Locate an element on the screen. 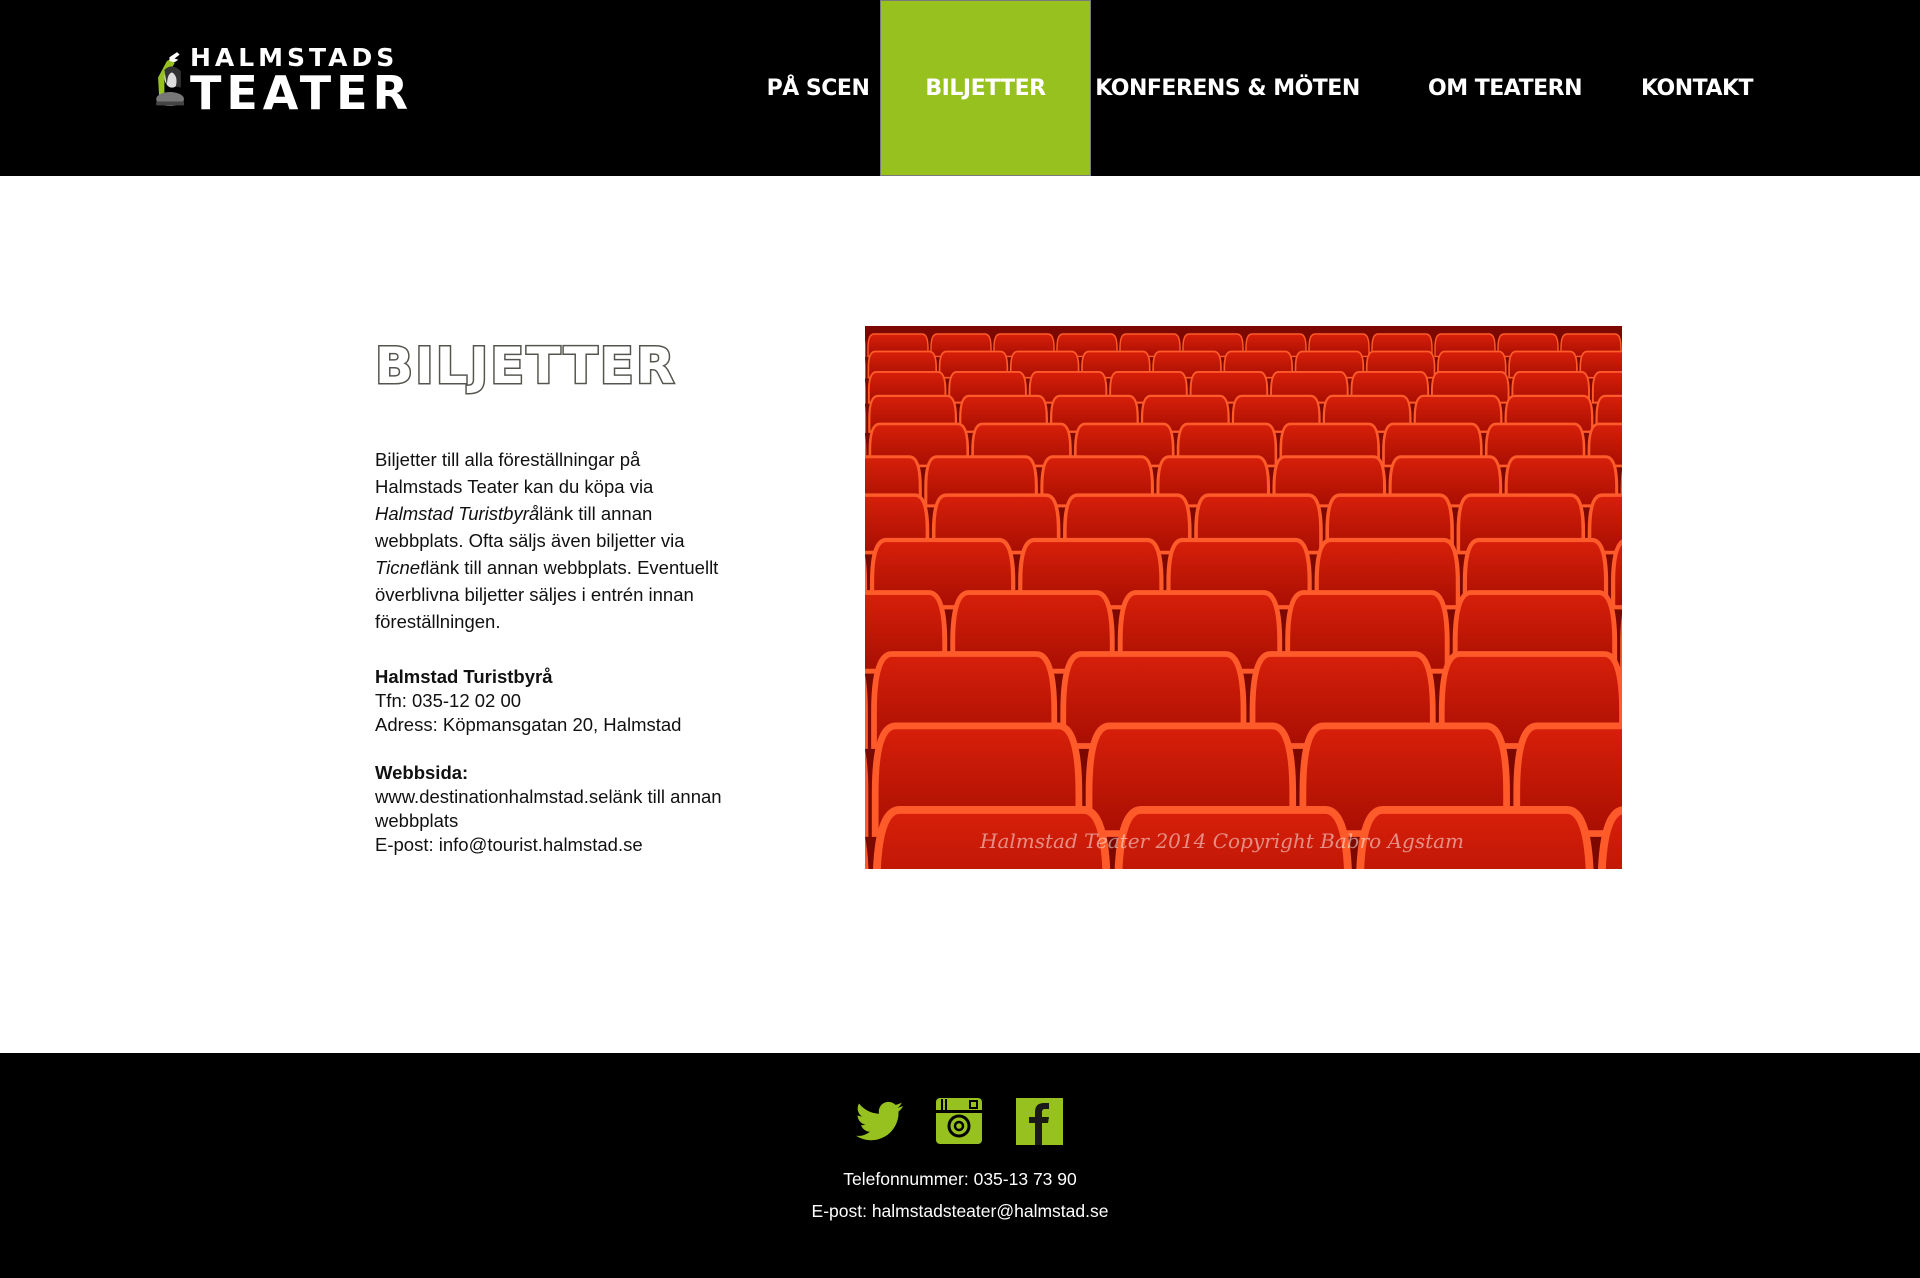 This screenshot has width=1920, height=1278. email-link: halmstadsteater@halmstad.se is located at coordinates (990, 1211).